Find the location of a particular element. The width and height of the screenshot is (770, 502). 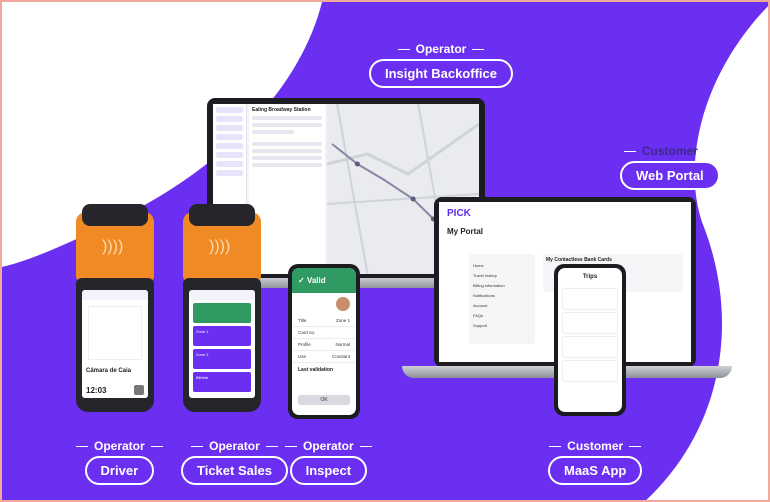

label-insight-backoffice: Operator Insight Backoffice is located at coordinates (441, 65).